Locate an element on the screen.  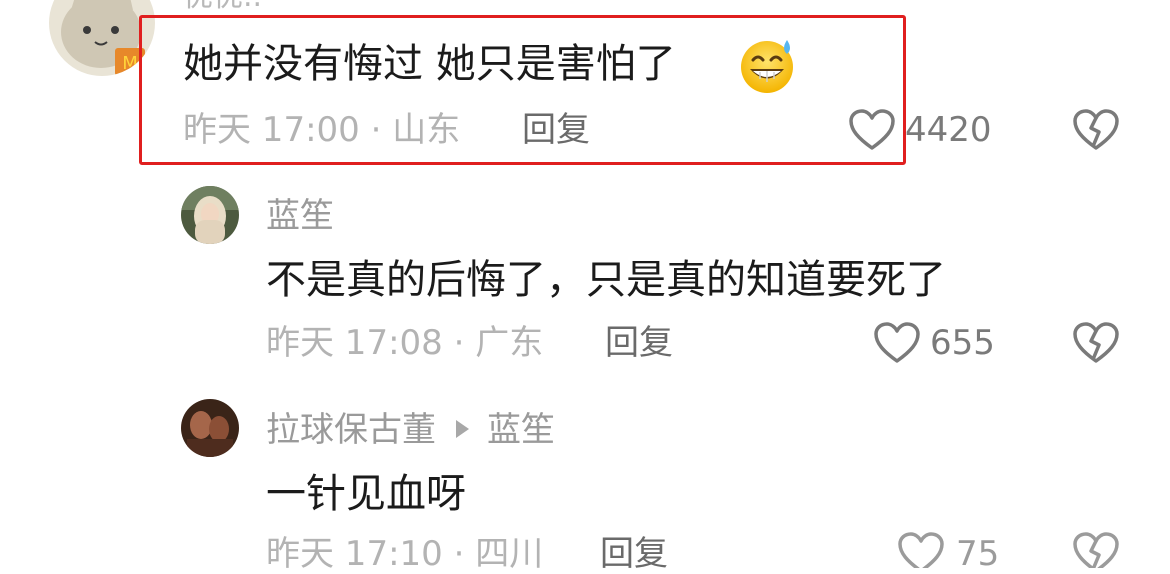
man-avatar-icon is located at coordinates (210, 428).